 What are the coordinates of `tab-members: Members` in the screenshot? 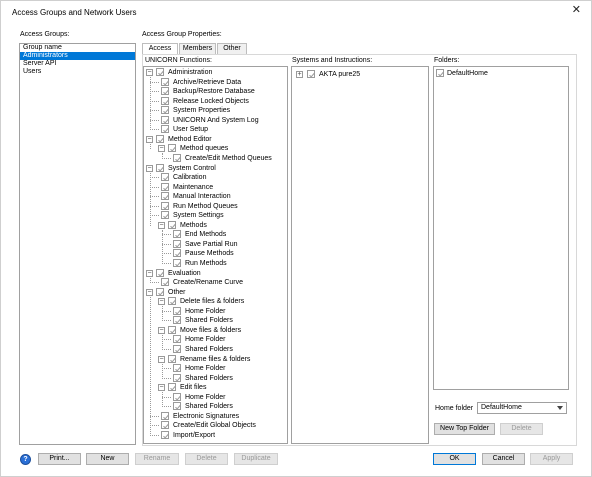 It's located at (197, 48).